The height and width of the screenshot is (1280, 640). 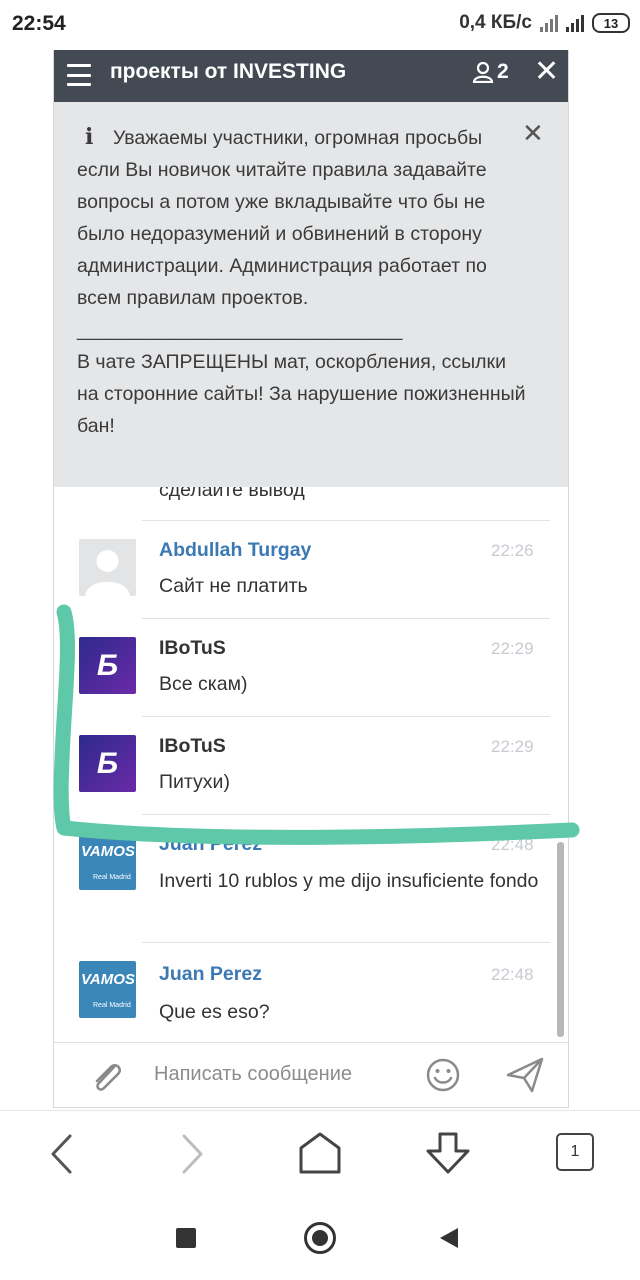 What do you see at coordinates (503, 71) in the screenshot?
I see `user-count: 2` at bounding box center [503, 71].